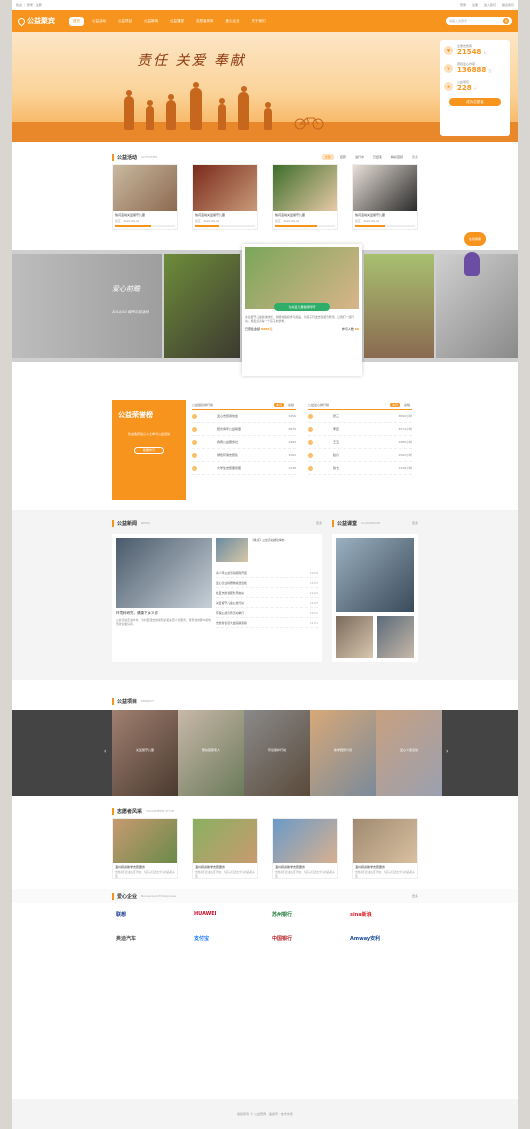 This screenshot has height=1129, width=530. What do you see at coordinates (472, 264) in the screenshot?
I see `mascot-icon` at bounding box center [472, 264].